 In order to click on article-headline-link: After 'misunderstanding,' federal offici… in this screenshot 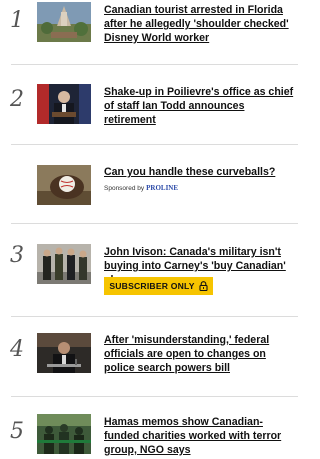, I will do `click(201, 354)`.